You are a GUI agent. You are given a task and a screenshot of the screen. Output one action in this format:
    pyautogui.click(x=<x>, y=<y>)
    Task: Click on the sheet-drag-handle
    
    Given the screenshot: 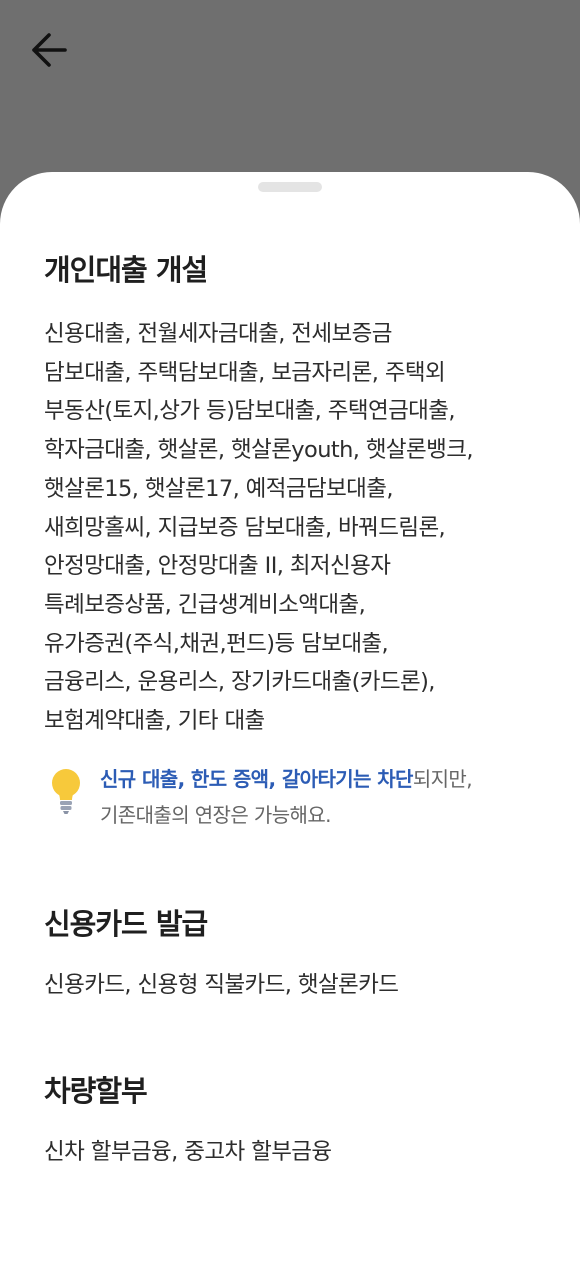 What is the action you would take?
    pyautogui.click(x=290, y=187)
    